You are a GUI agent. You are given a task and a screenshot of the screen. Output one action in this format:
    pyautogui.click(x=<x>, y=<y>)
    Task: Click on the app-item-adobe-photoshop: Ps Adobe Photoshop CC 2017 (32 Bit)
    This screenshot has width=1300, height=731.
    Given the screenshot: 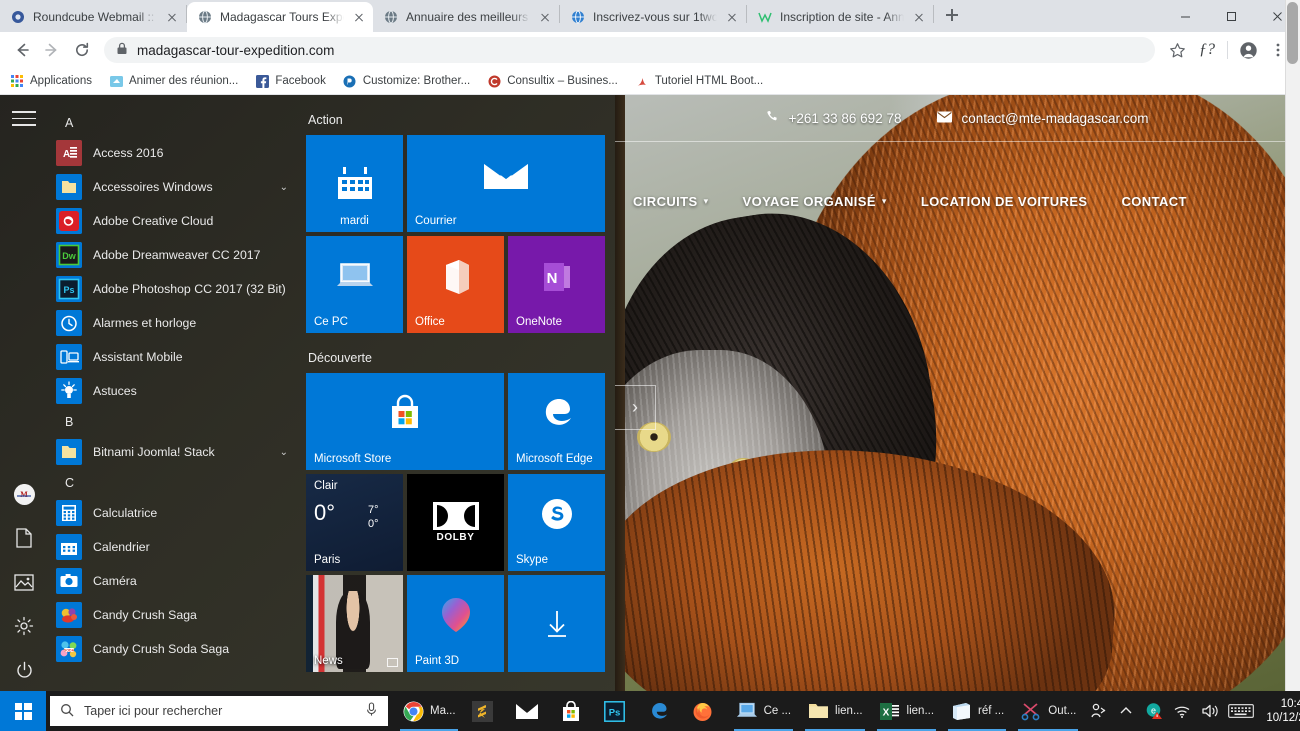 What is the action you would take?
    pyautogui.click(x=174, y=289)
    